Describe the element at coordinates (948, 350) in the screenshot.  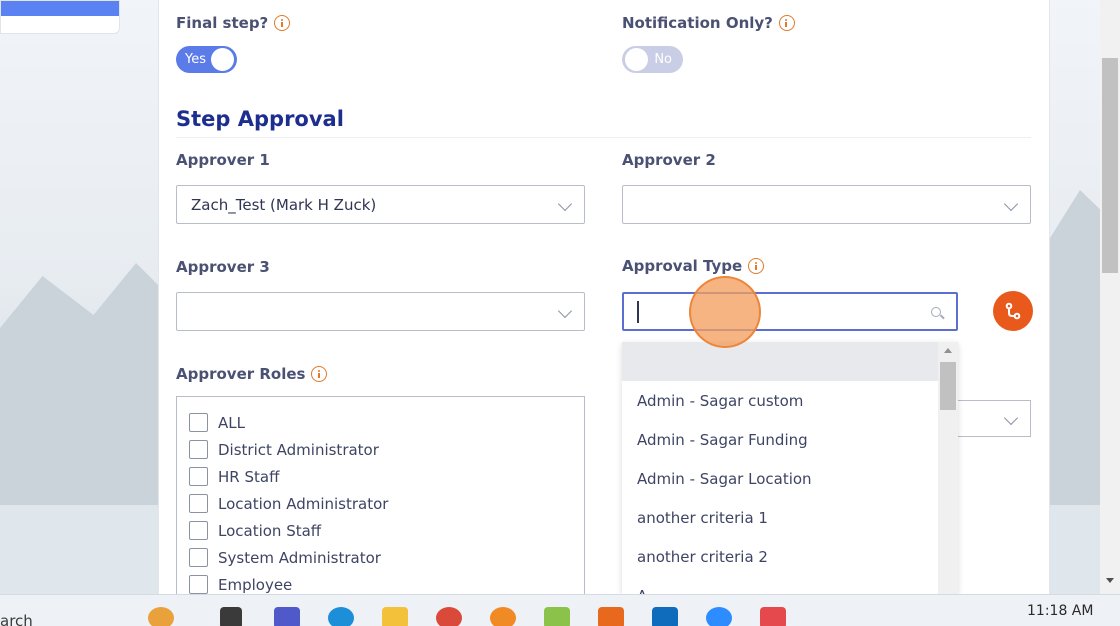
I see `scroll-up-icon` at that location.